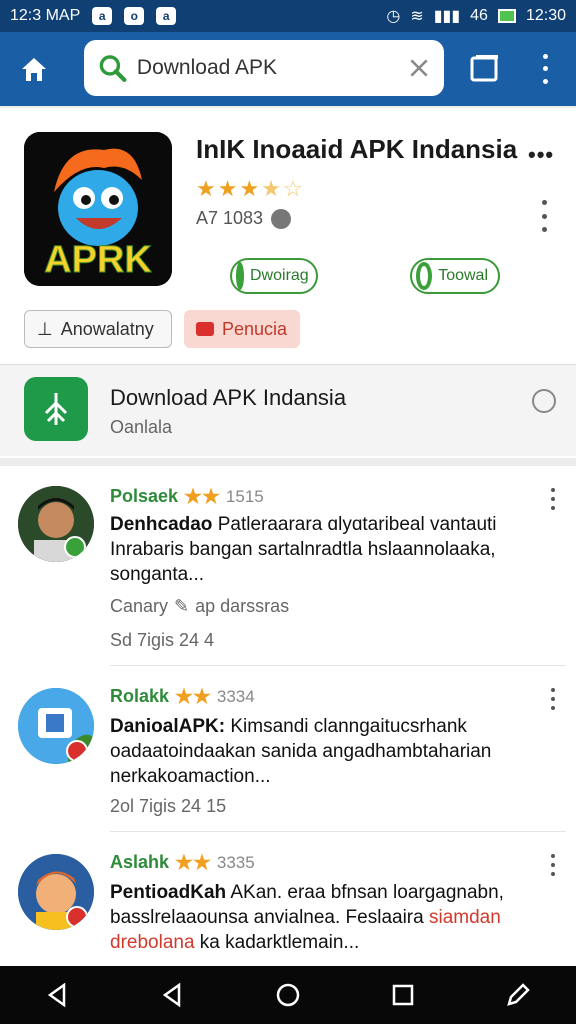 The height and width of the screenshot is (1024, 576). Describe the element at coordinates (235, 862) in the screenshot. I see `review-count: 3335` at that location.